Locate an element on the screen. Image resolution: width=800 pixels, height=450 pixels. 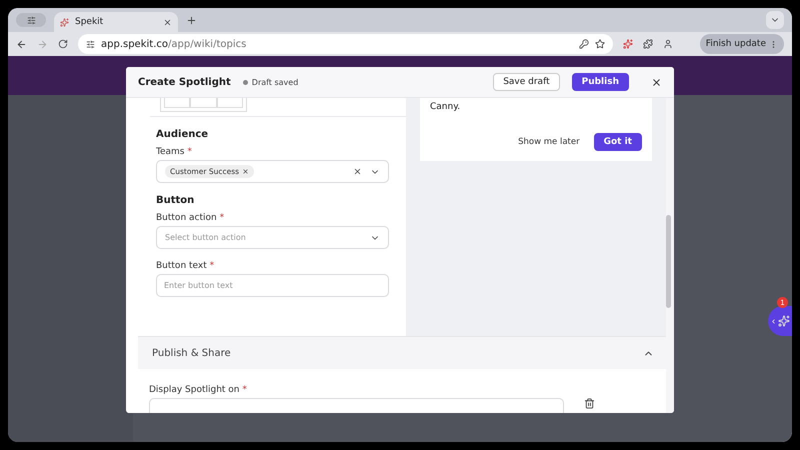
section-header: Publish & Share is located at coordinates (402, 352).